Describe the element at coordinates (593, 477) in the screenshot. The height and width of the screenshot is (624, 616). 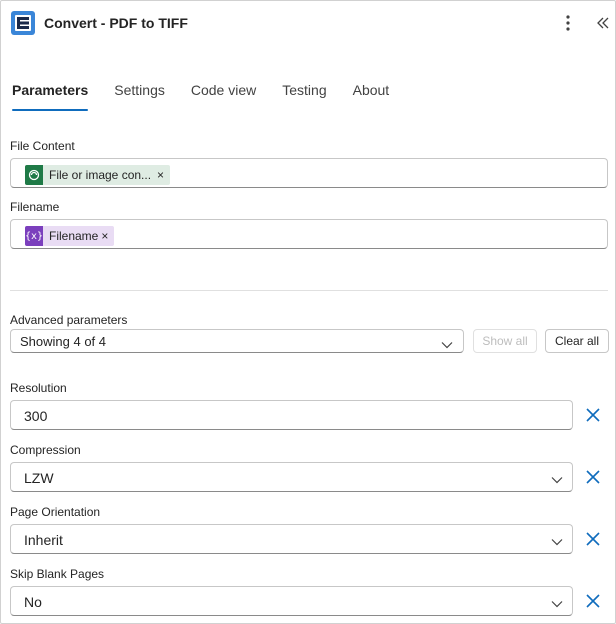
I see `remove-compression-icon` at that location.